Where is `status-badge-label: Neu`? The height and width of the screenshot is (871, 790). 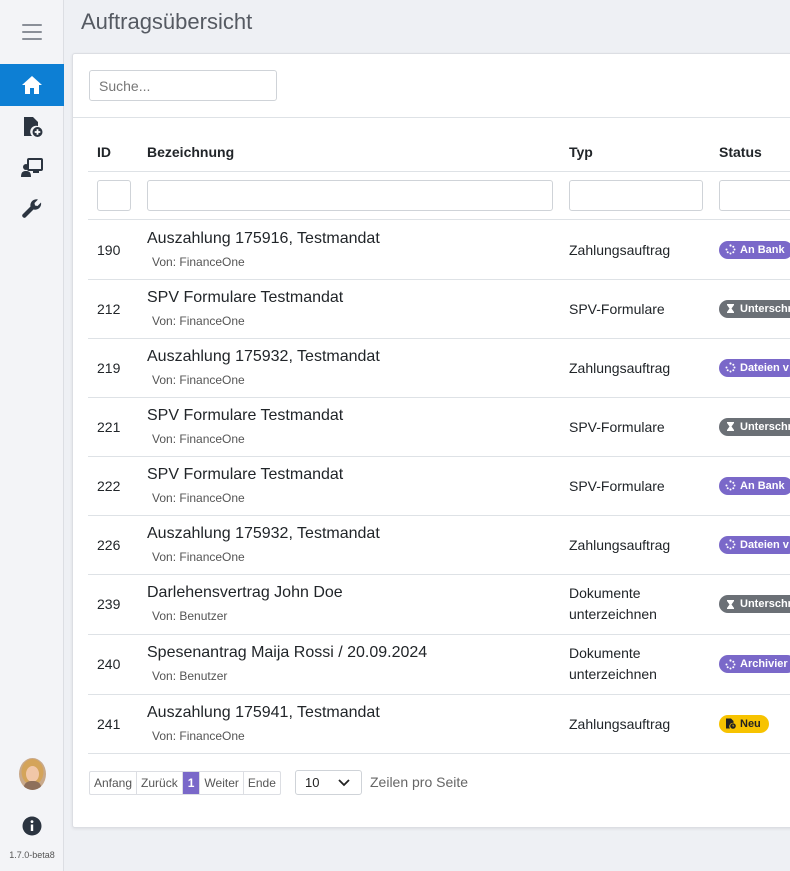 status-badge-label: Neu is located at coordinates (750, 723).